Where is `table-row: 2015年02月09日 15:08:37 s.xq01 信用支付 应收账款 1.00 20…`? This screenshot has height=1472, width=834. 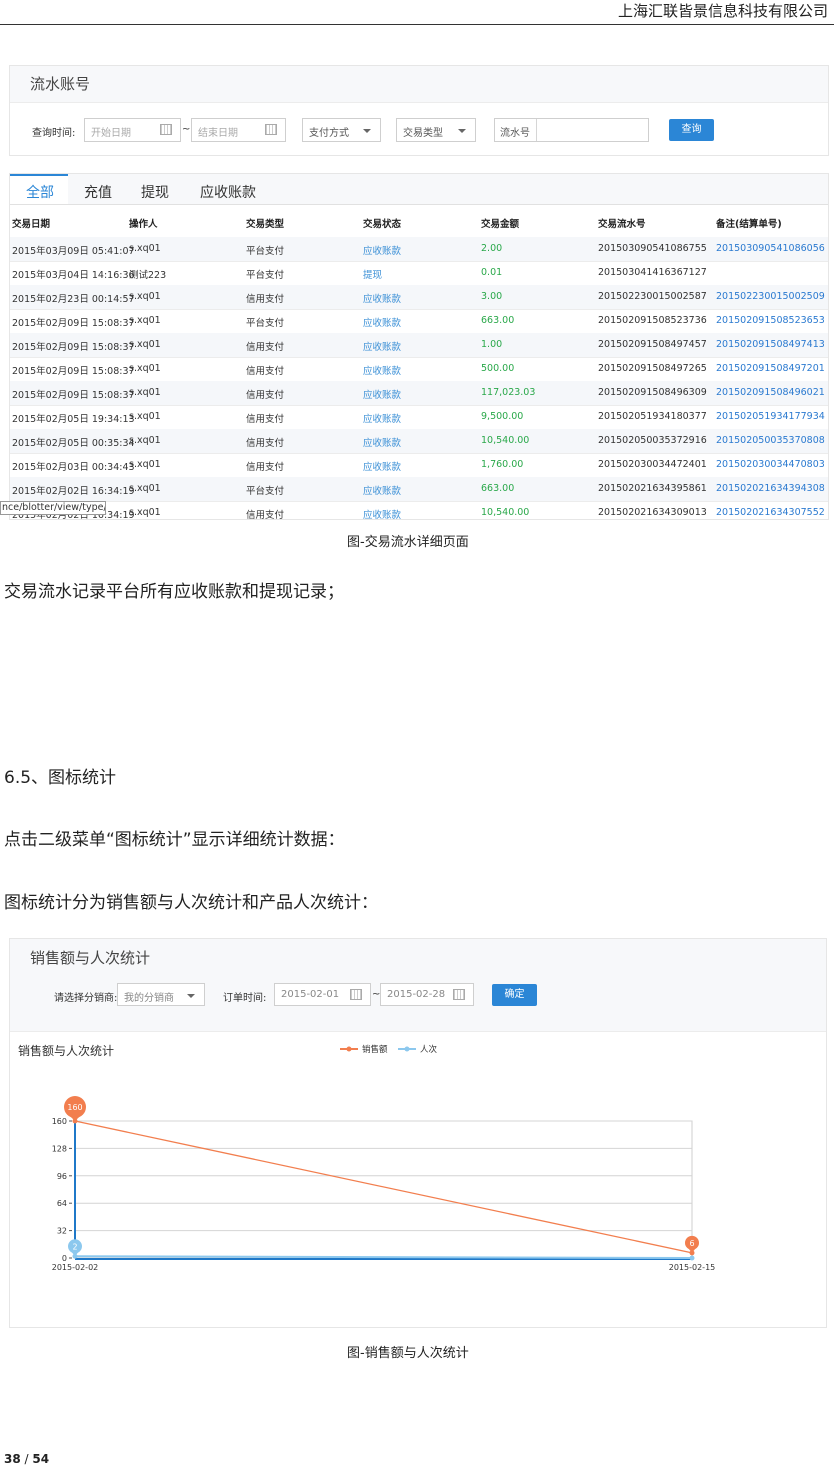 table-row: 2015年02月09日 15:08:37 s.xq01 信用支付 应收账款 1.00 20… is located at coordinates (419, 345).